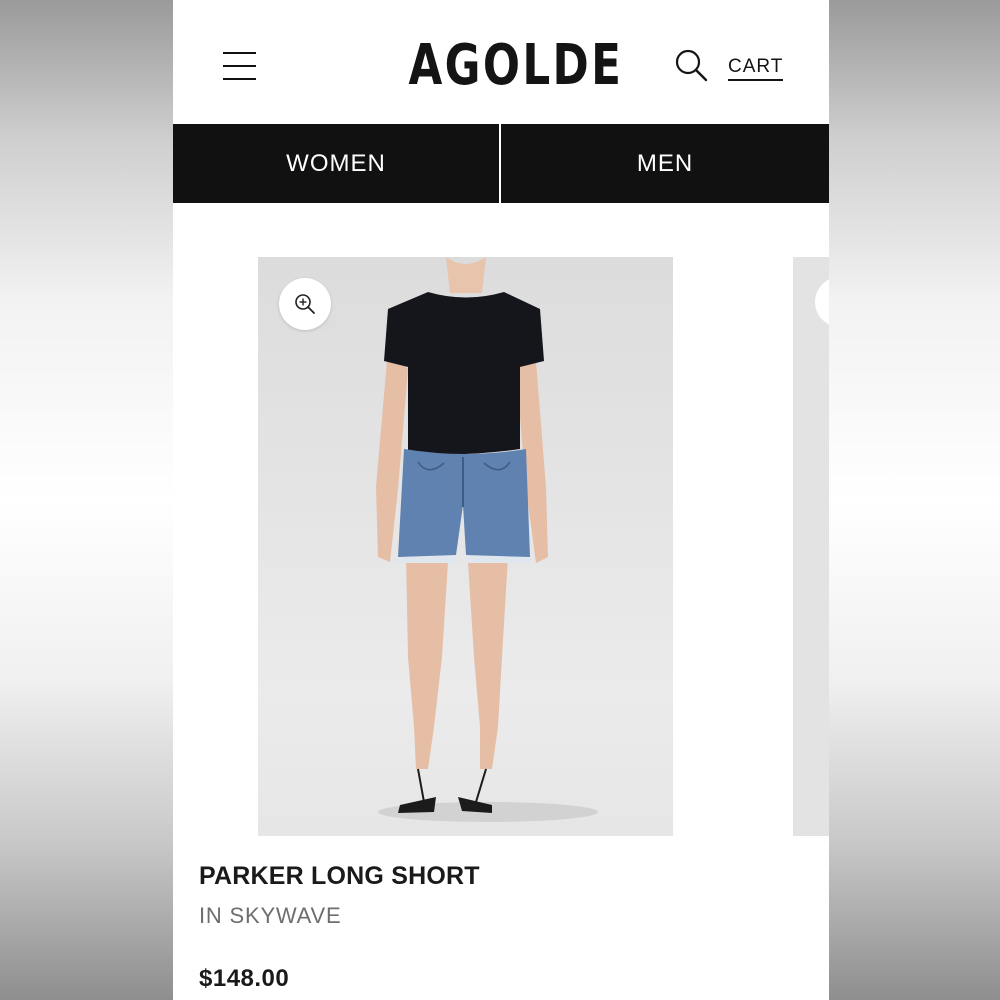 The image size is (1000, 1000). Describe the element at coordinates (270, 915) in the screenshot. I see `product-color: IN SKYWAVE` at that location.